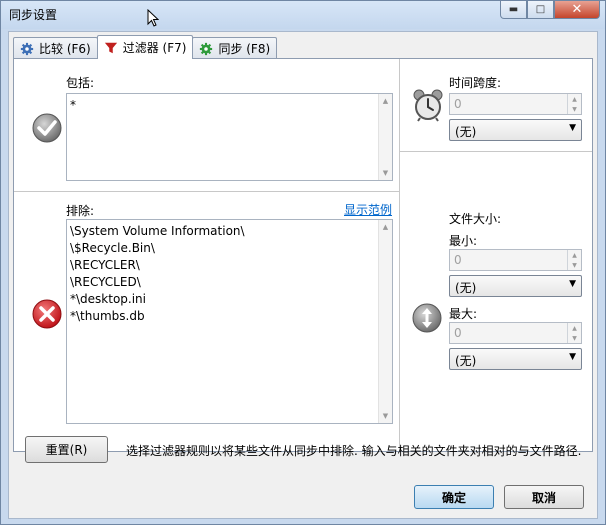  Describe the element at coordinates (458, 104) in the screenshot. I see `time-span-value: 0` at that location.